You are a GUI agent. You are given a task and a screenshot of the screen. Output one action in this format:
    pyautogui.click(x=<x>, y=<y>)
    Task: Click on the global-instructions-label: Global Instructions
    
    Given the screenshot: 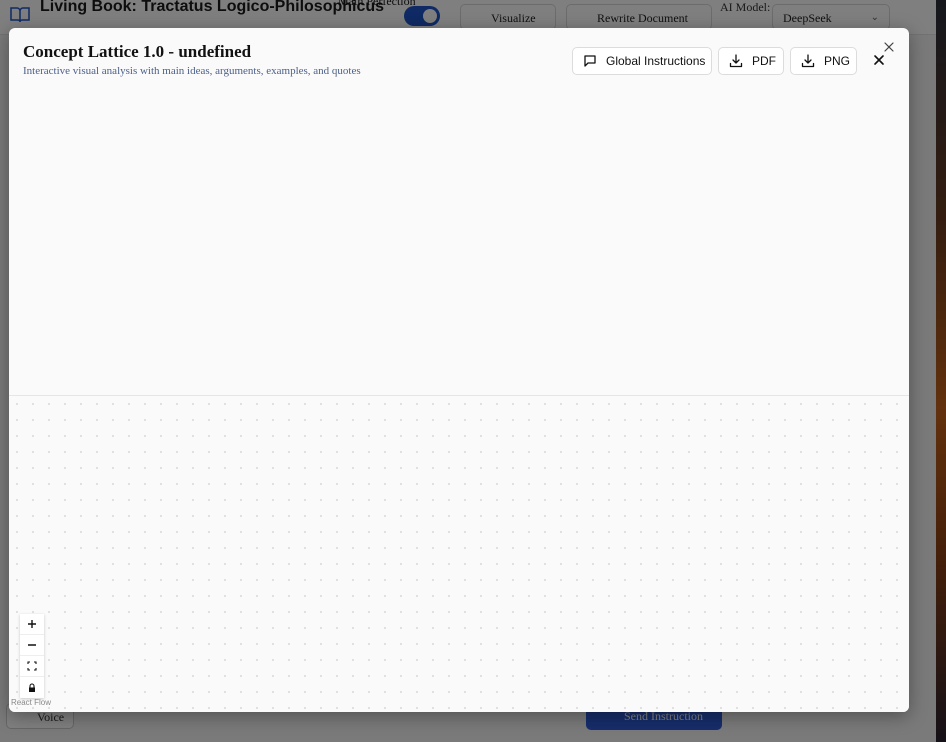 What is the action you would take?
    pyautogui.click(x=656, y=61)
    